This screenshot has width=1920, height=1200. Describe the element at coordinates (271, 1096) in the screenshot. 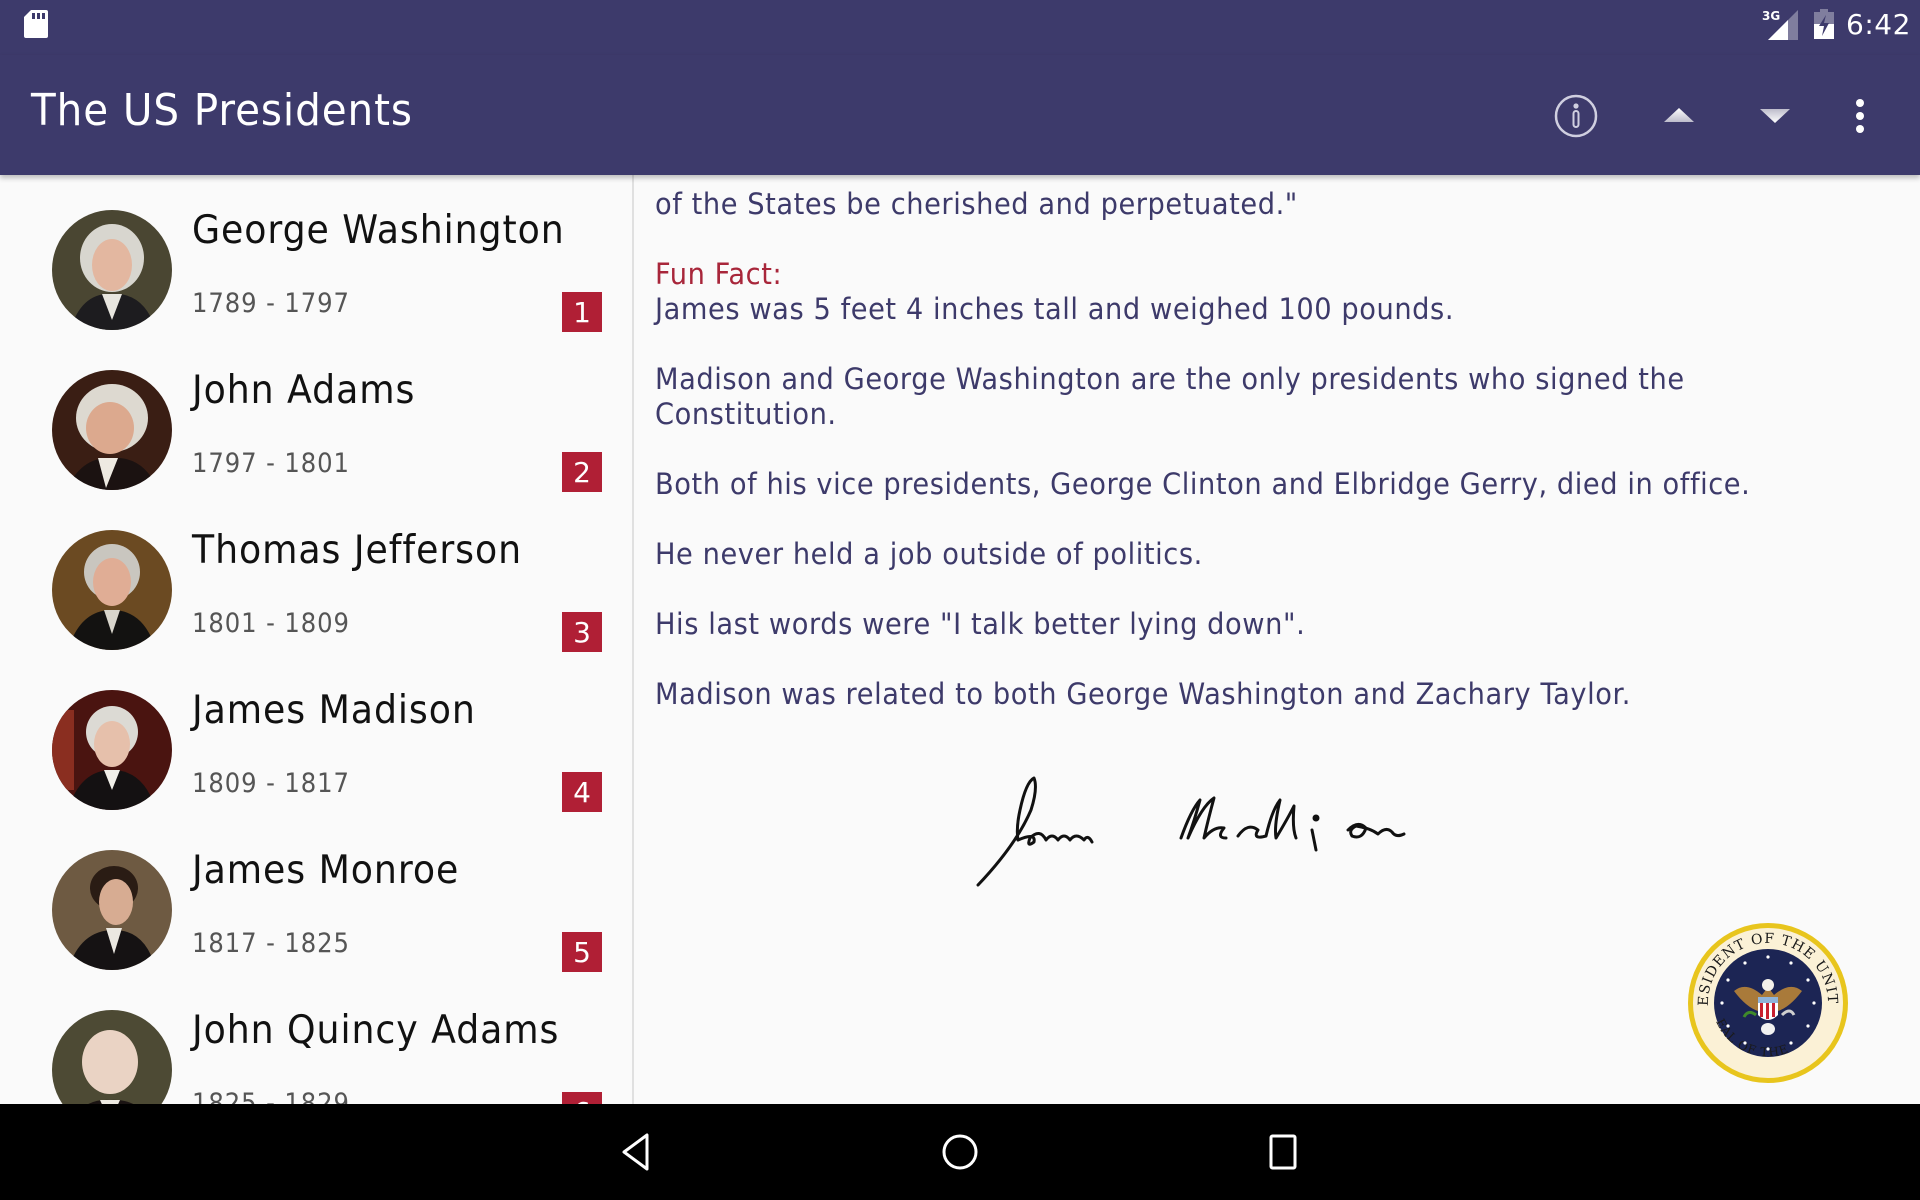

I see `president-years: 1825 - 1829` at that location.